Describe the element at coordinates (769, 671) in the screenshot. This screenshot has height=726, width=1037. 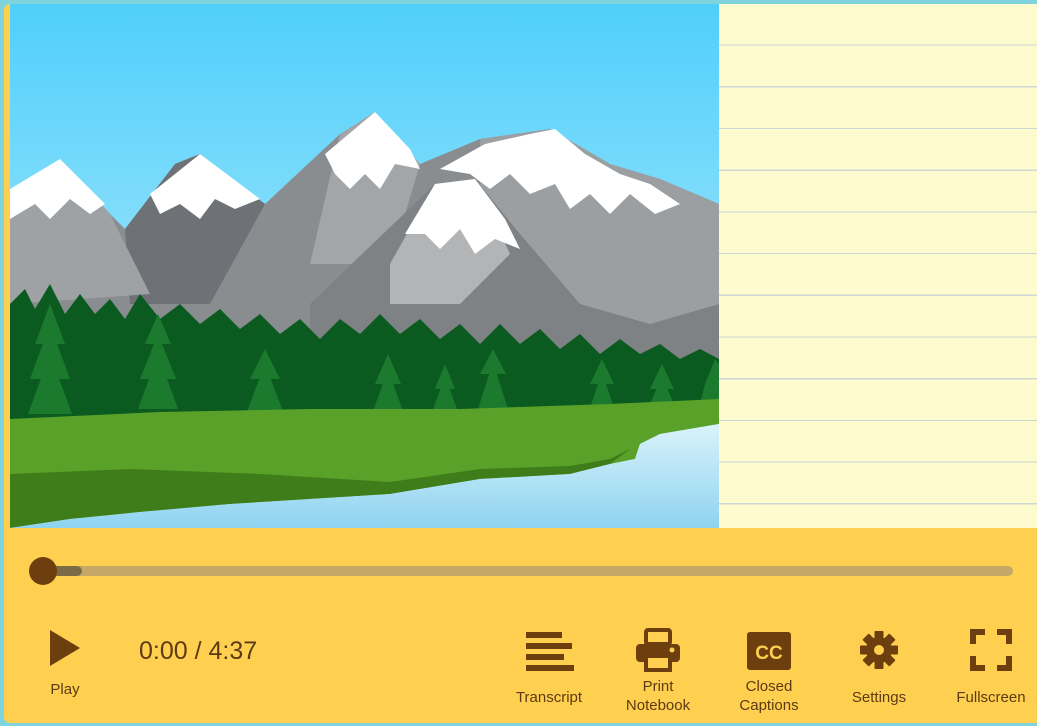
I see `closed-captions-button: CC Closed Captions` at that location.